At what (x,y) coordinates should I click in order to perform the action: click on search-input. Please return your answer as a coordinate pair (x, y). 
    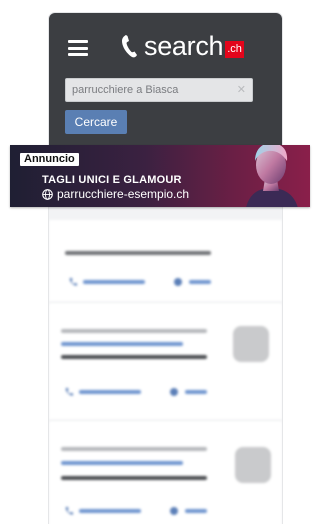
    Looking at the image, I should click on (146, 90).